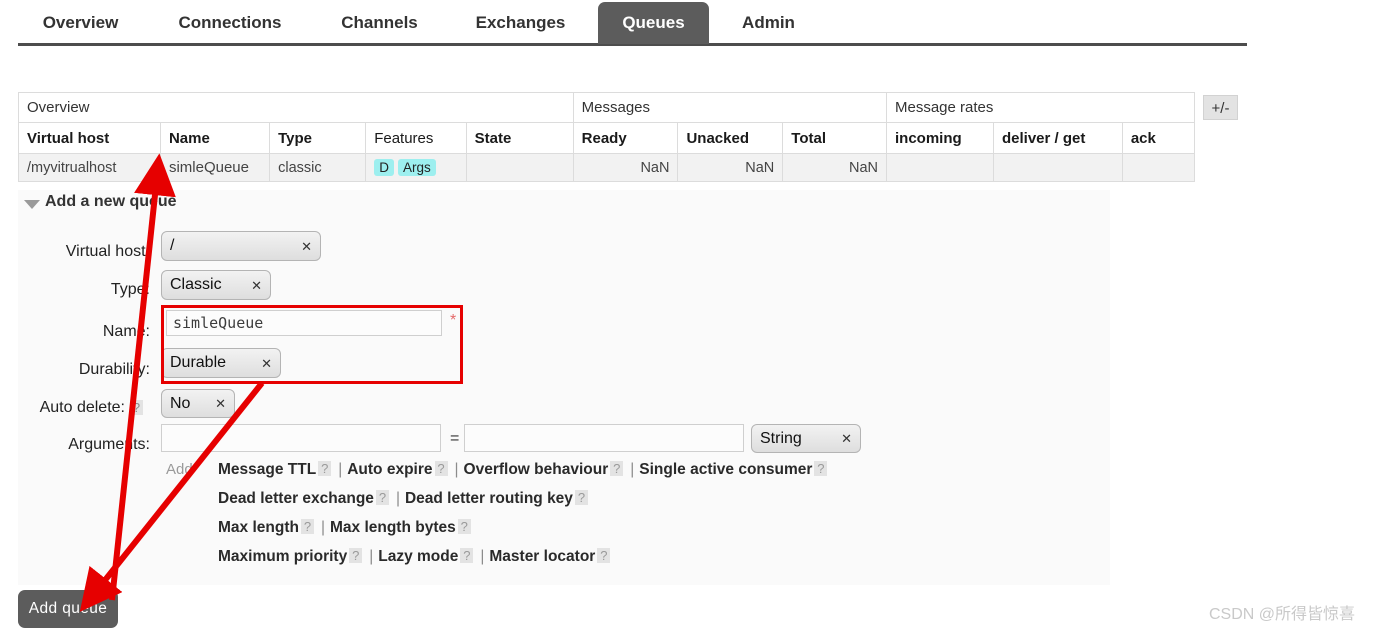 This screenshot has height=631, width=1400. Describe the element at coordinates (519, 167) in the screenshot. I see `cell-state` at that location.